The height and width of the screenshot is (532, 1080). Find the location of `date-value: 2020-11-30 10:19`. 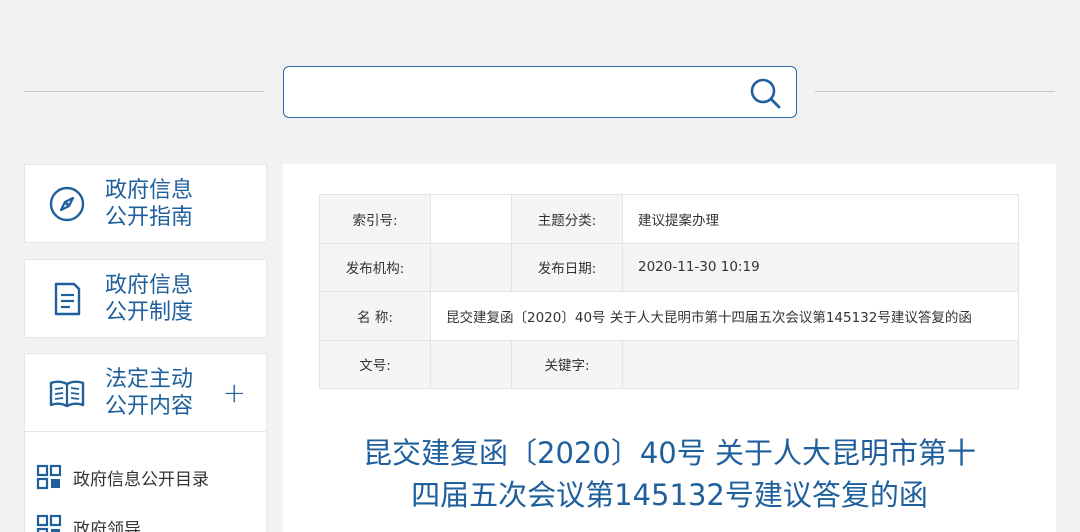

date-value: 2020-11-30 10:19 is located at coordinates (820, 267).